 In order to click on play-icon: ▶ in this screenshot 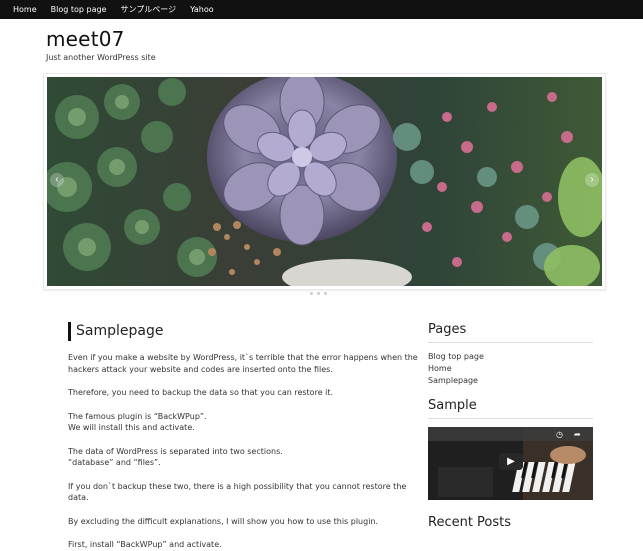, I will do `click(511, 461)`.